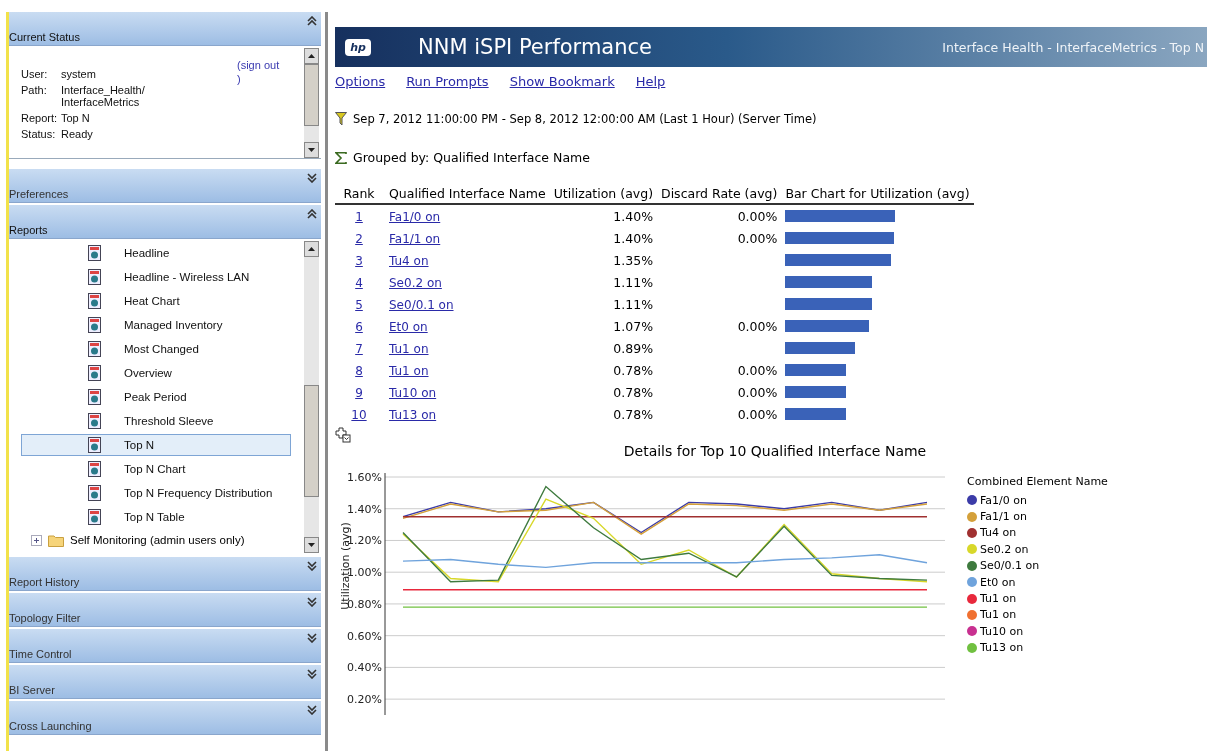  Describe the element at coordinates (44, 37) in the screenshot. I see `panel-title: Current Status` at that location.